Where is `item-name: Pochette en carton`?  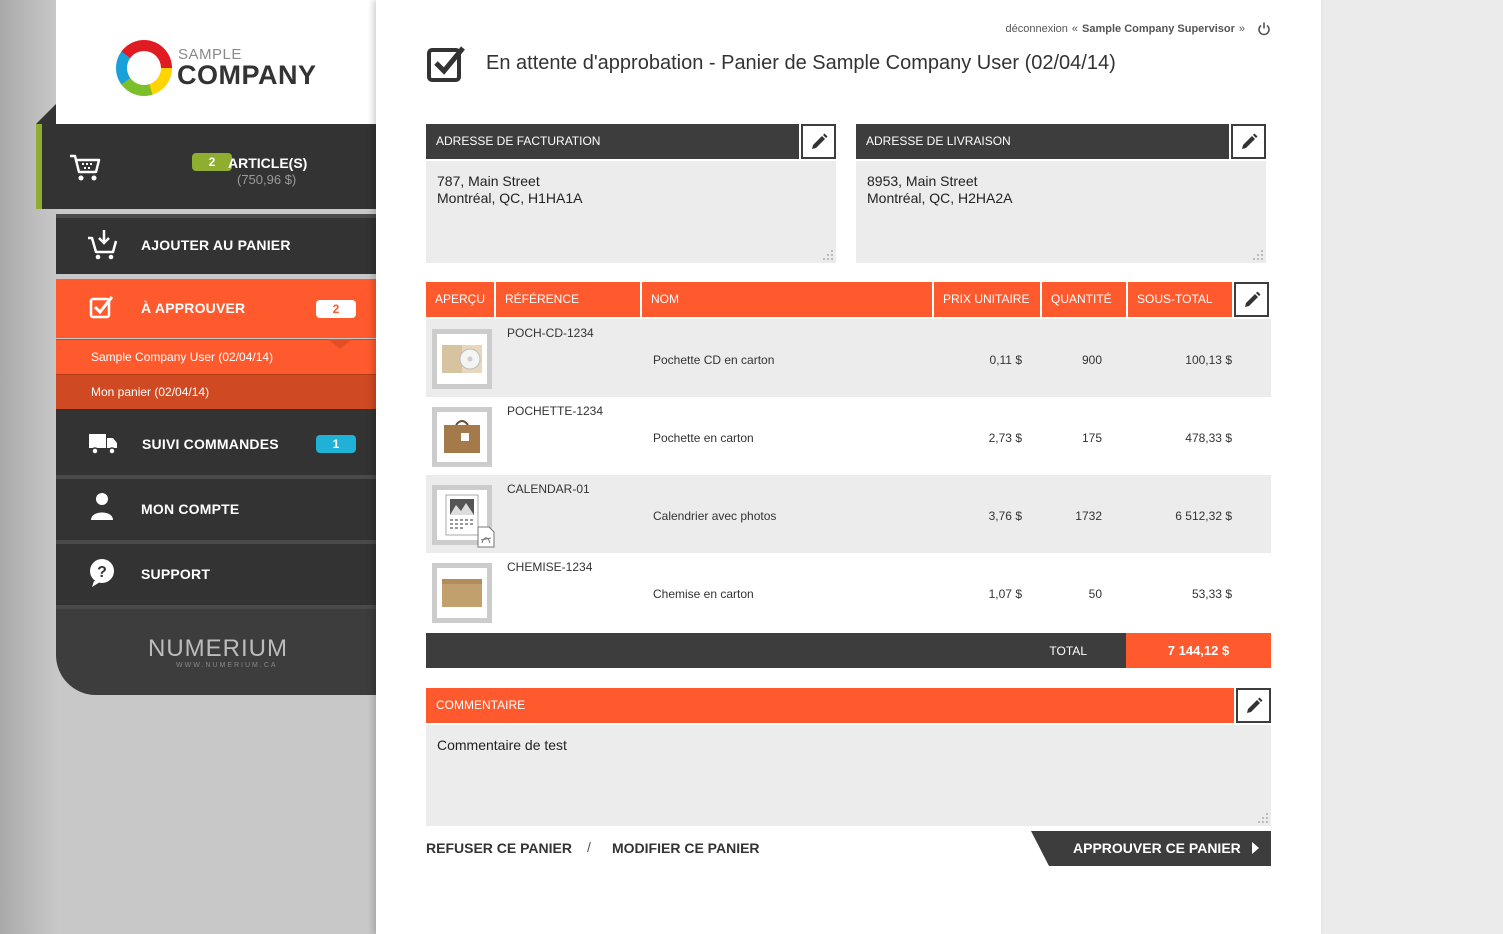 item-name: Pochette en carton is located at coordinates (703, 438).